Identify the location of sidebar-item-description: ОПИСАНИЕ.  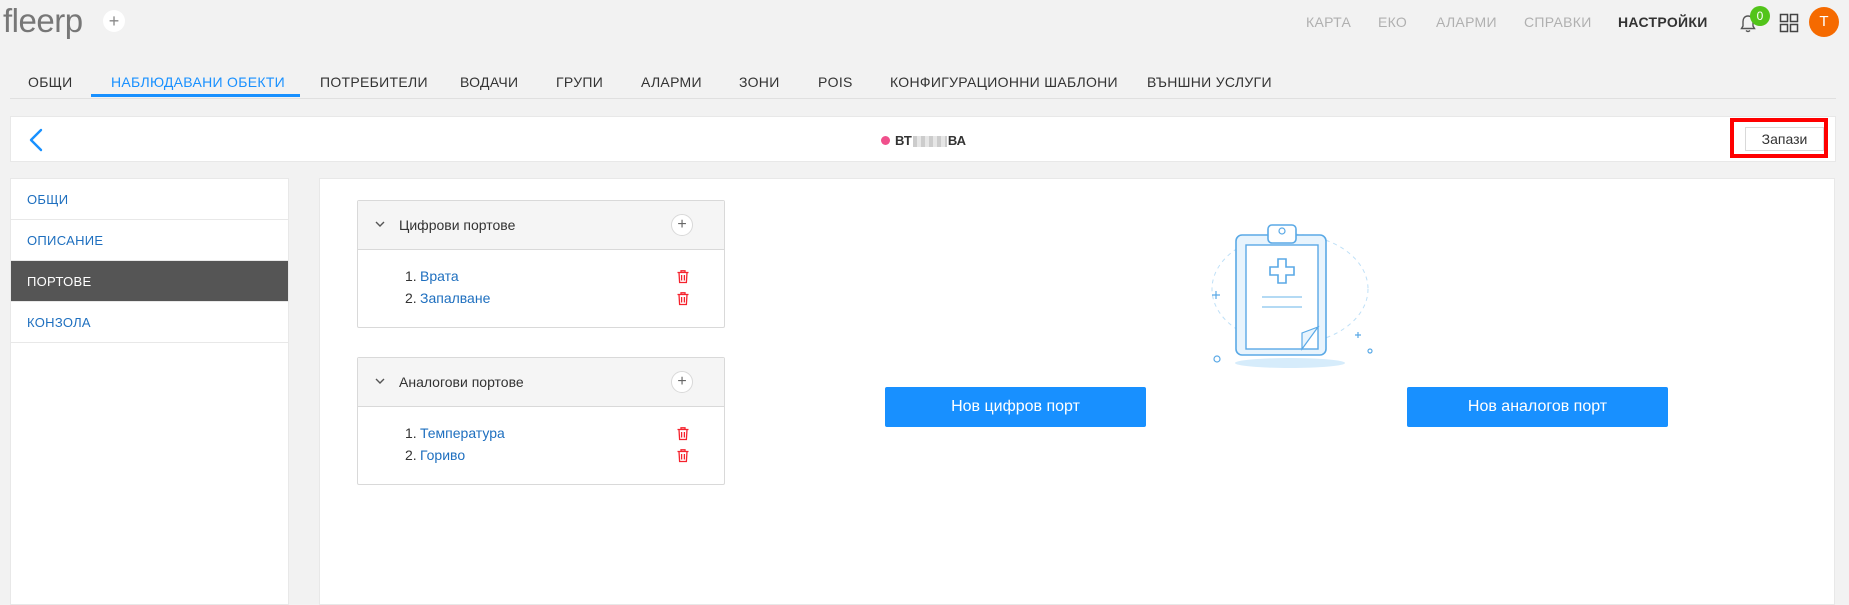
(149, 240).